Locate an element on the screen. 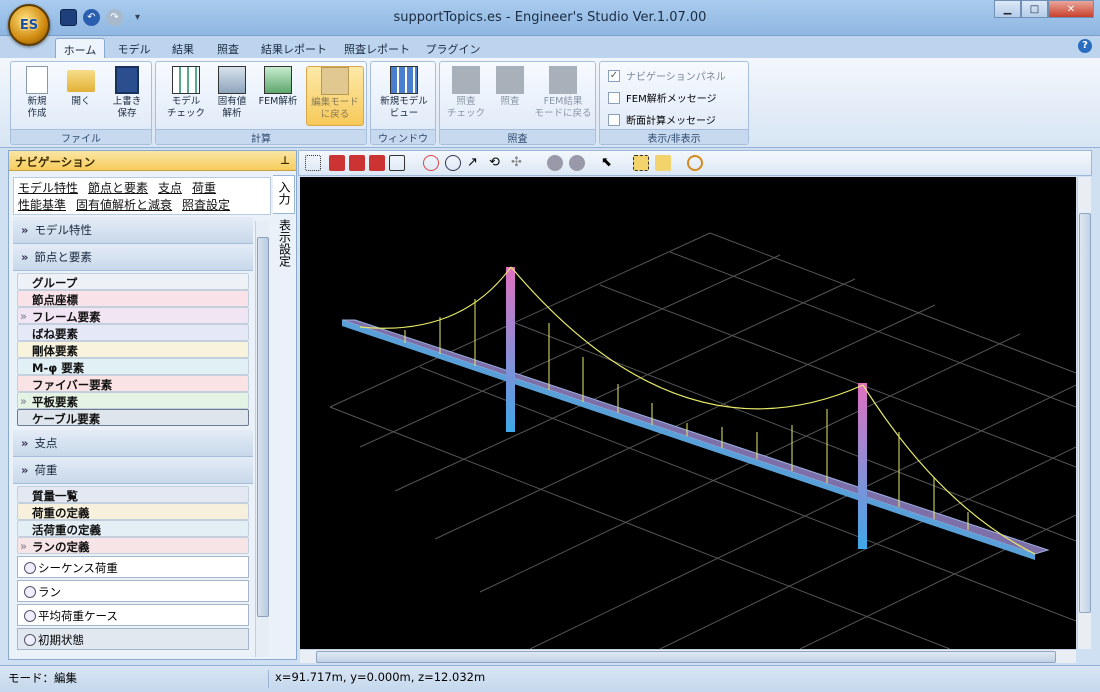  section-support-label: 支点 is located at coordinates (46, 443).